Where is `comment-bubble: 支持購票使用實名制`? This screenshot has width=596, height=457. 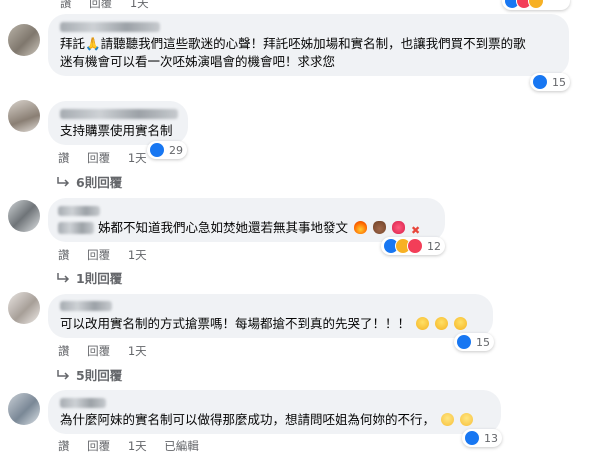
comment-bubble: 支持購票使用實名制 is located at coordinates (118, 123).